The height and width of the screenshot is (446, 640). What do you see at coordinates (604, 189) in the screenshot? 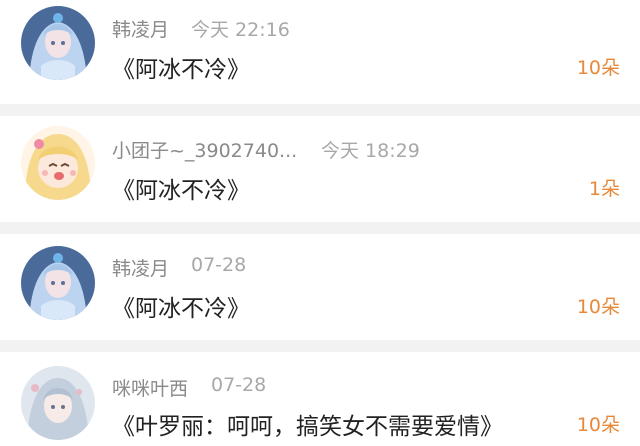
I see `flower-count: 1朵` at bounding box center [604, 189].